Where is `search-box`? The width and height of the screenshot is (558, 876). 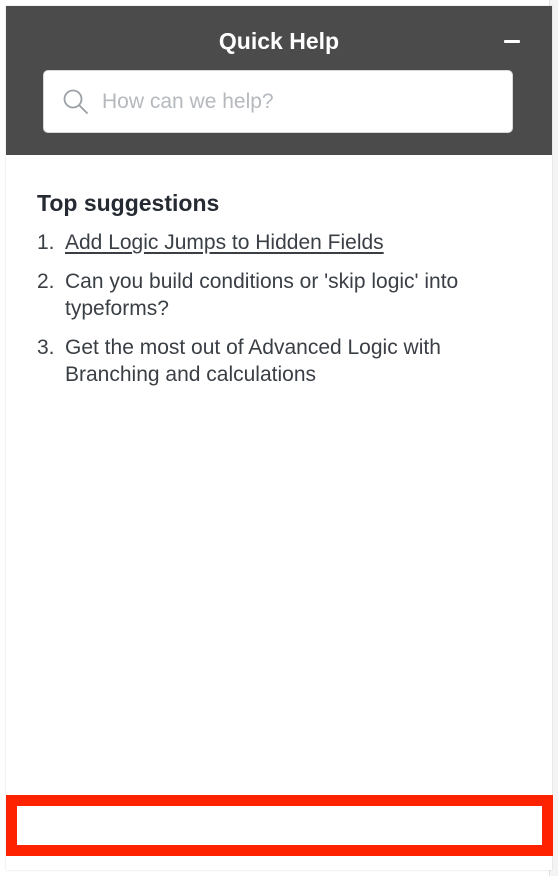 search-box is located at coordinates (278, 101).